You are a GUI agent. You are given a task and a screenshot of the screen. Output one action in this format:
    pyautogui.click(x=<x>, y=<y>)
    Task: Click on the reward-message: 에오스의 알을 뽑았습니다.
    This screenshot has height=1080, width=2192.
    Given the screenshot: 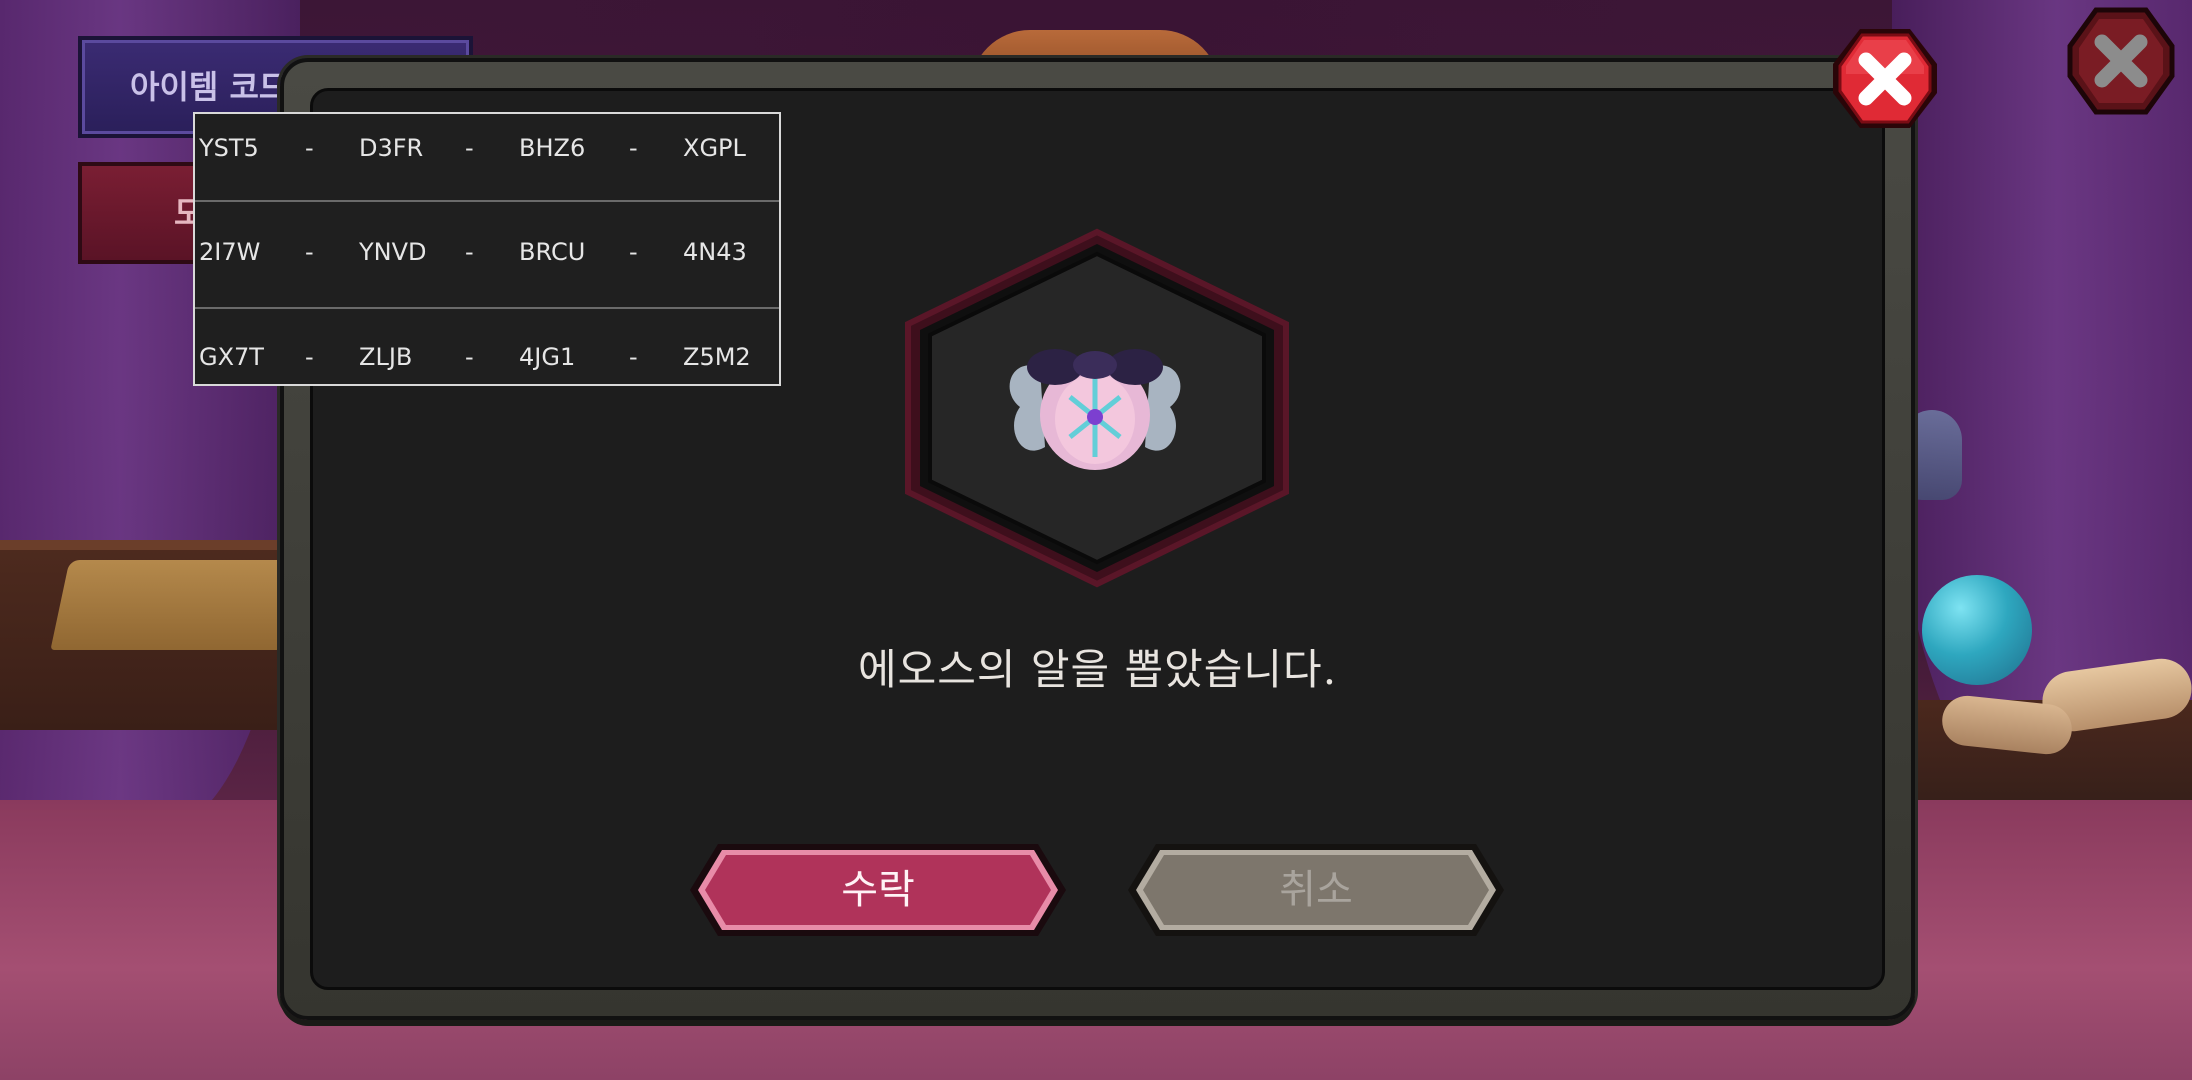 What is the action you would take?
    pyautogui.click(x=1097, y=669)
    